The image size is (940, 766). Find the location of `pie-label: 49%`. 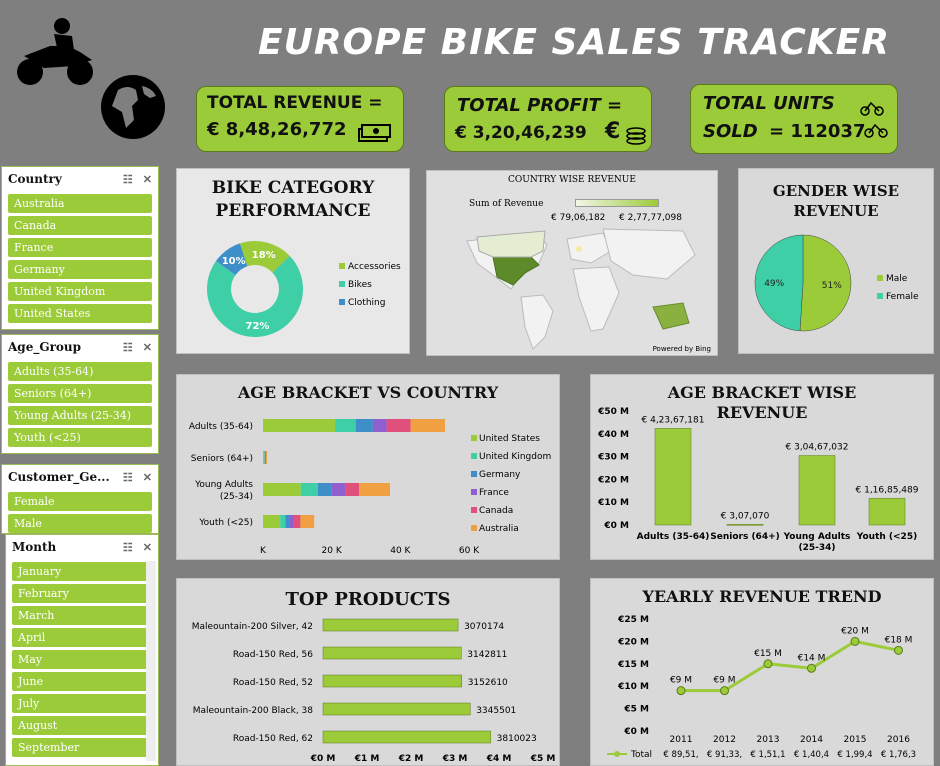

pie-label: 49% is located at coordinates (774, 284).